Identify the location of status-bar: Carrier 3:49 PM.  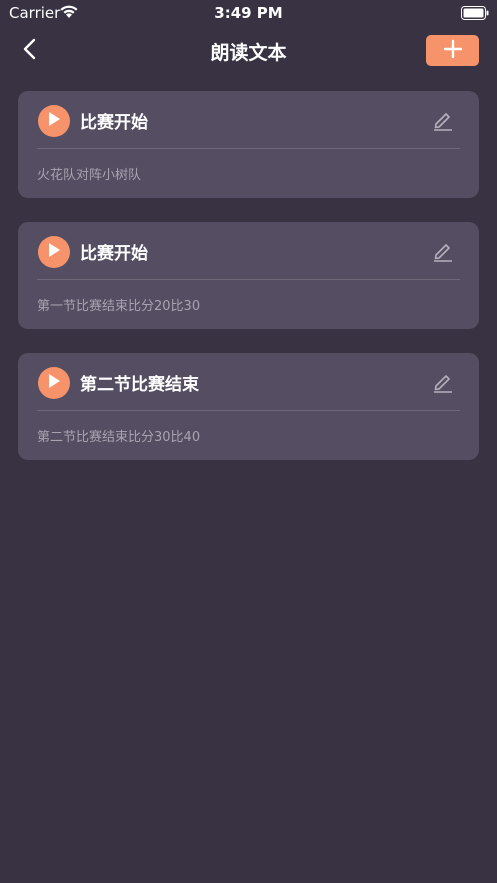
(248, 13).